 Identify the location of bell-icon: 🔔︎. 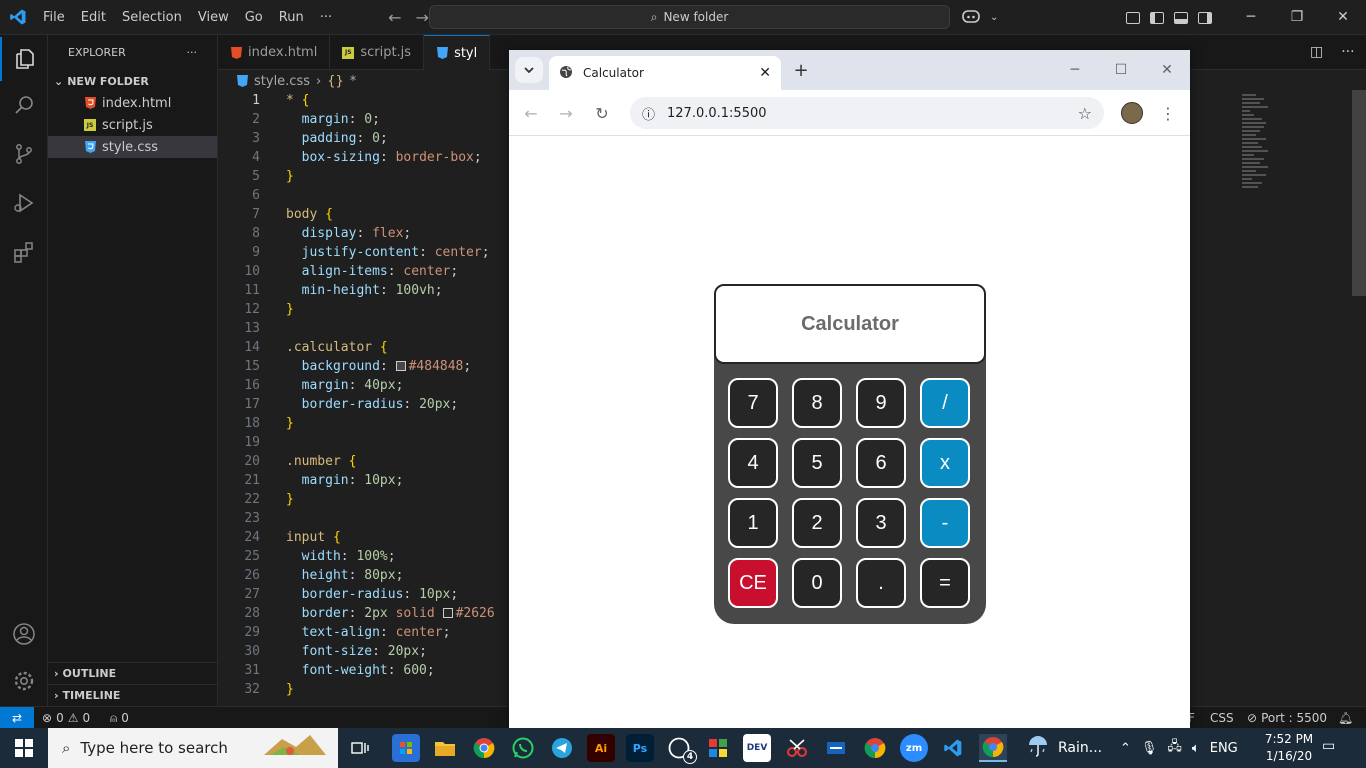
(1345, 718).